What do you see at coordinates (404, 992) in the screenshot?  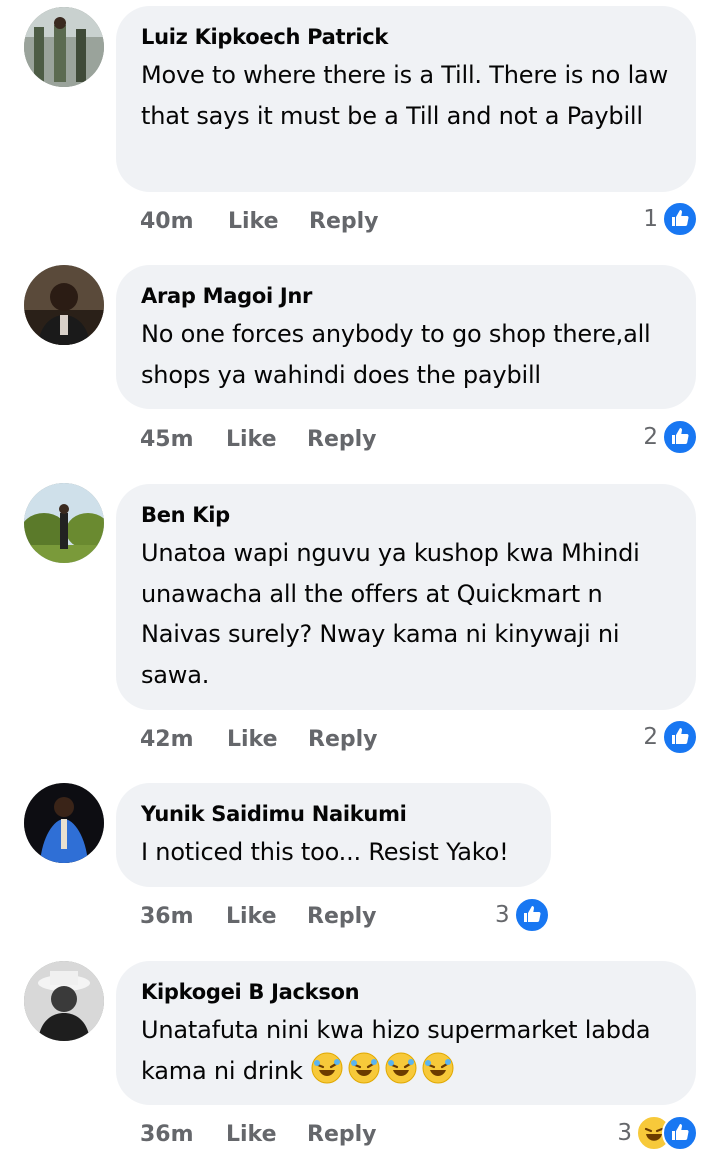 I see `comment-author: Kipkogei B Jackson` at bounding box center [404, 992].